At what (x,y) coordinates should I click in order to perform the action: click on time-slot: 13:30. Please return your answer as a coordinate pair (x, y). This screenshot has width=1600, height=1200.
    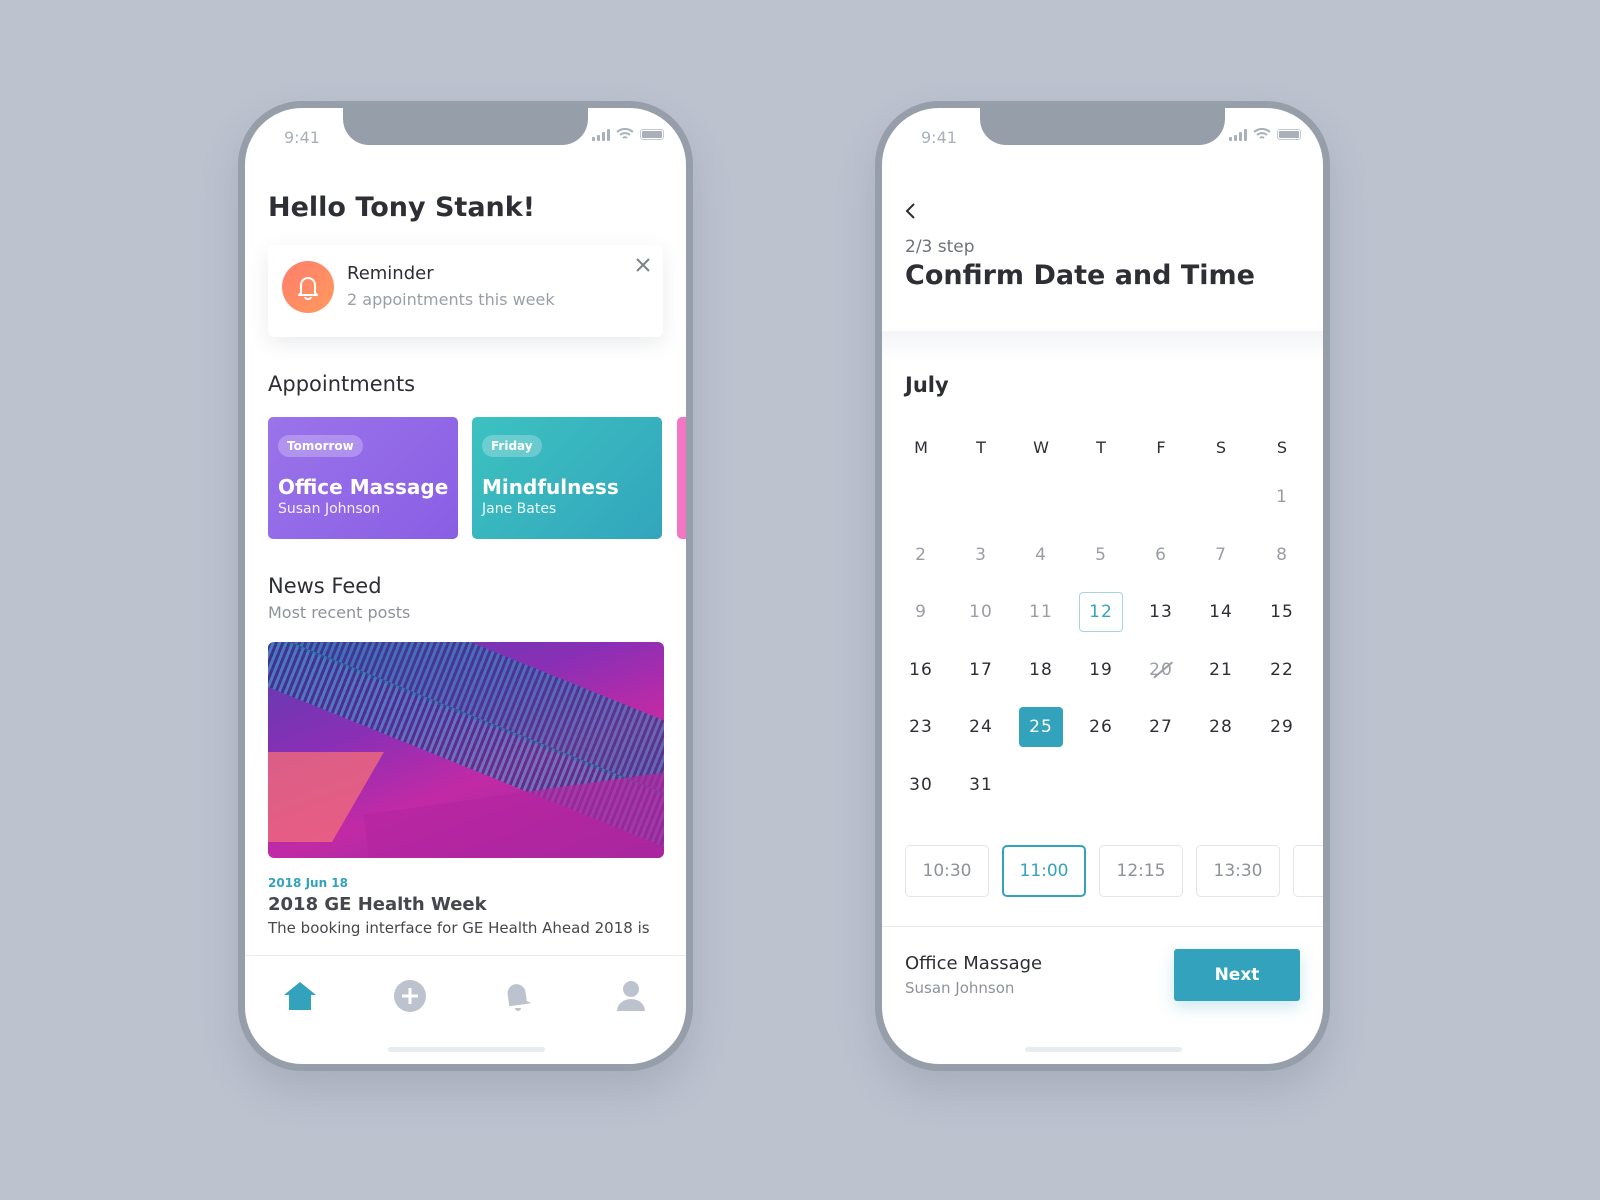
    Looking at the image, I should click on (1238, 871).